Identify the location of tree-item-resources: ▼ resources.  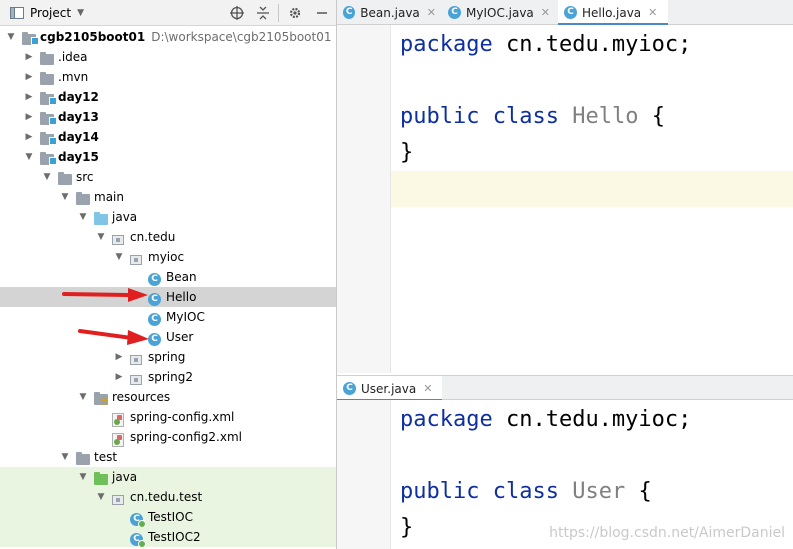
(168, 397).